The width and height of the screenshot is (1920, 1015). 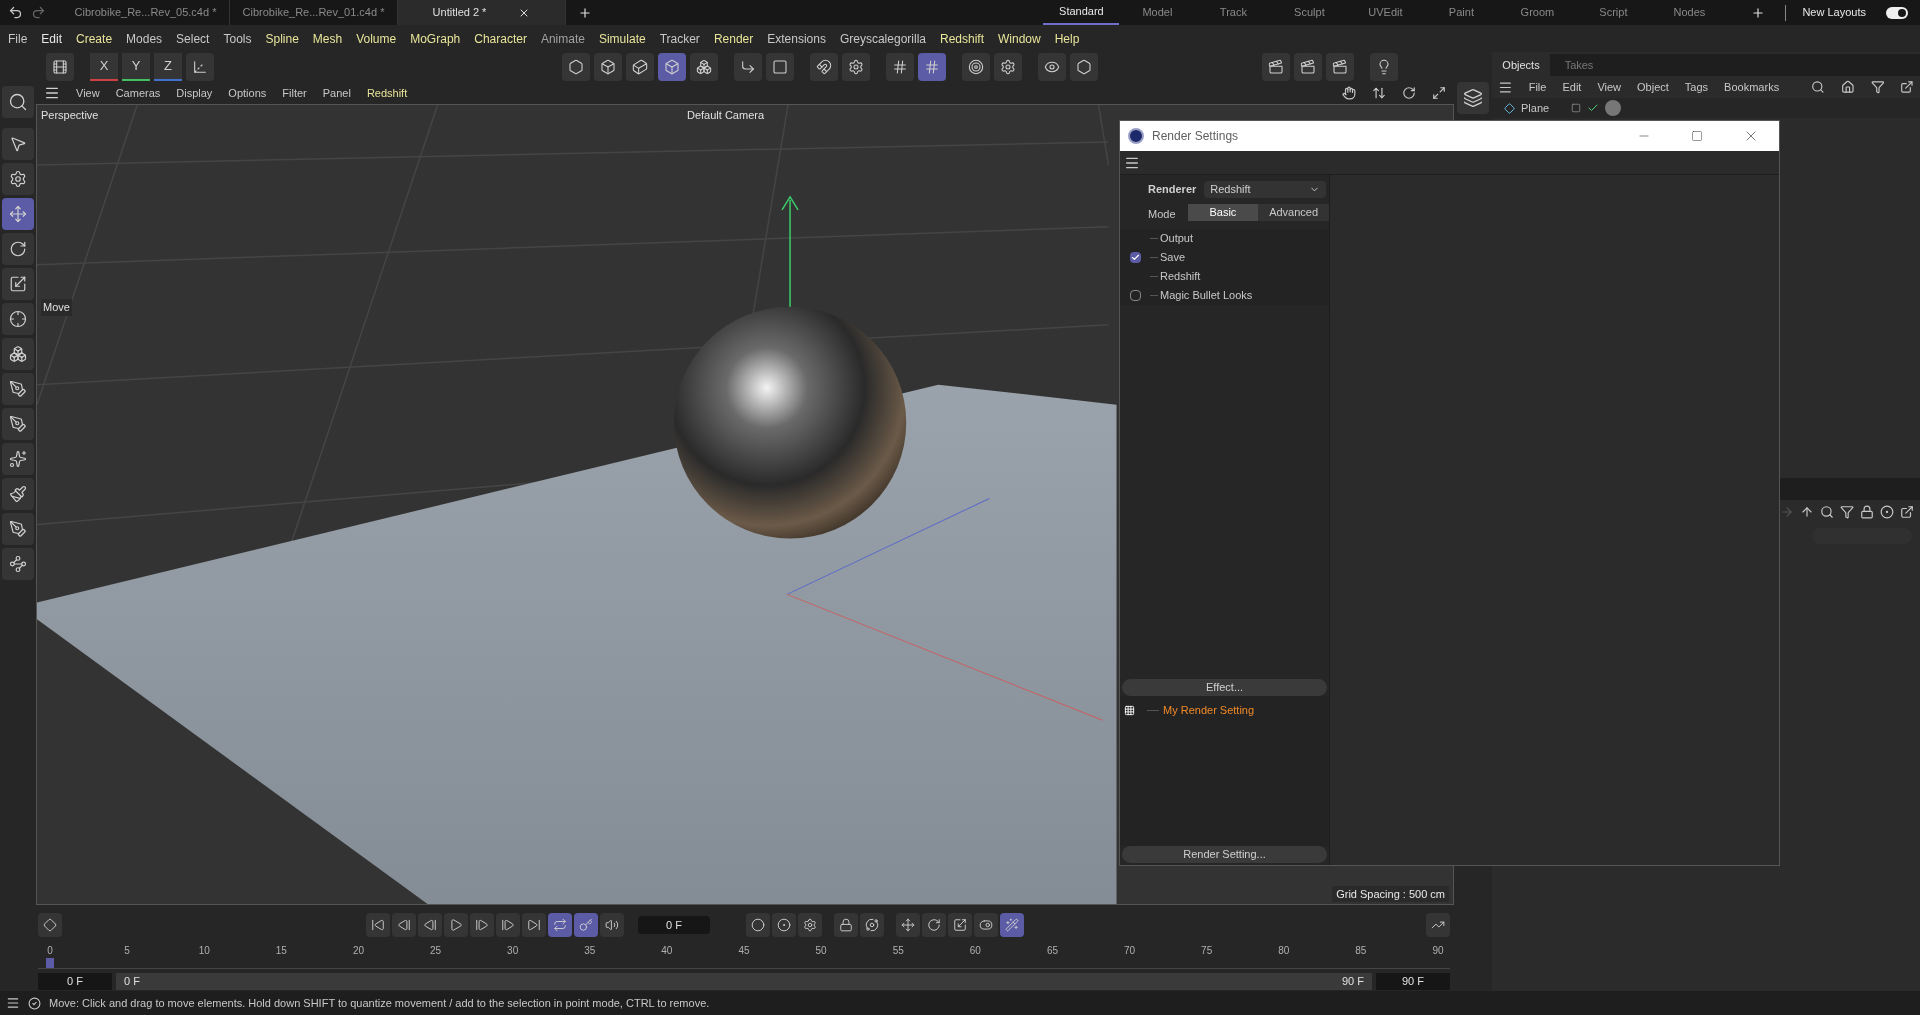 I want to click on layout-tab: Model, so click(x=1157, y=12).